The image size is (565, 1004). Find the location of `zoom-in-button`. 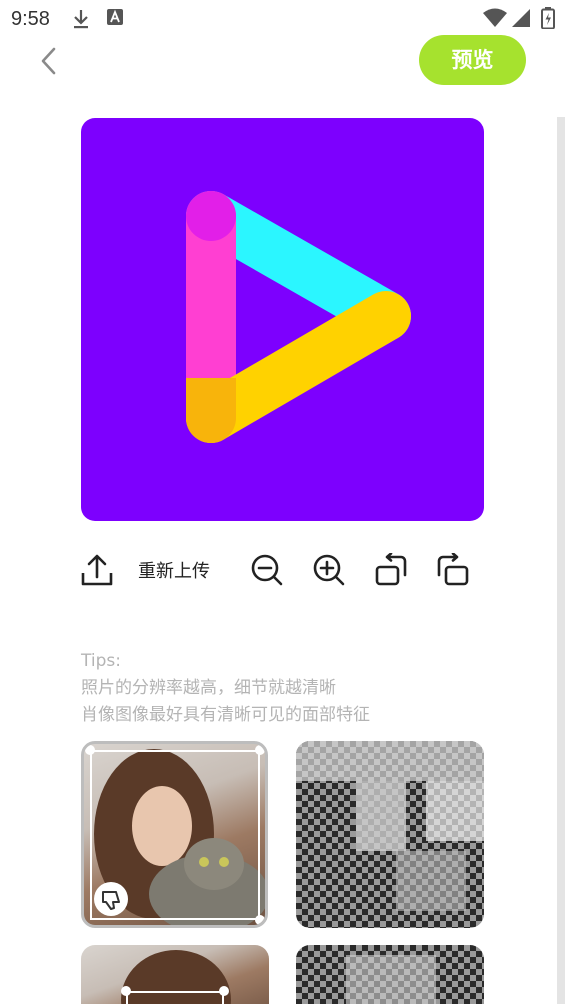

zoom-in-button is located at coordinates (329, 570).